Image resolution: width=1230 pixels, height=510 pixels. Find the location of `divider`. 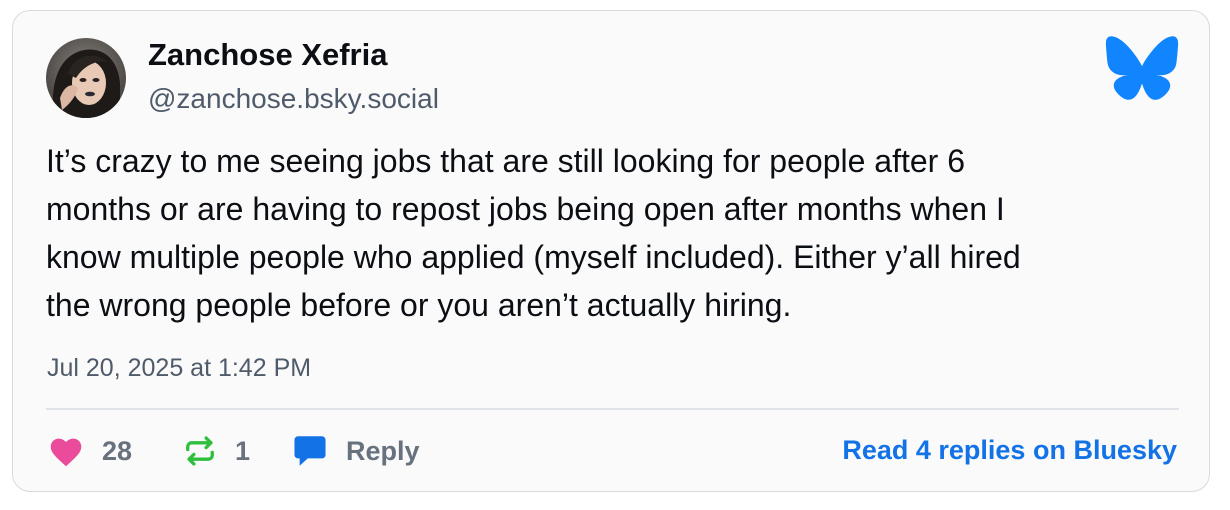

divider is located at coordinates (612, 409).